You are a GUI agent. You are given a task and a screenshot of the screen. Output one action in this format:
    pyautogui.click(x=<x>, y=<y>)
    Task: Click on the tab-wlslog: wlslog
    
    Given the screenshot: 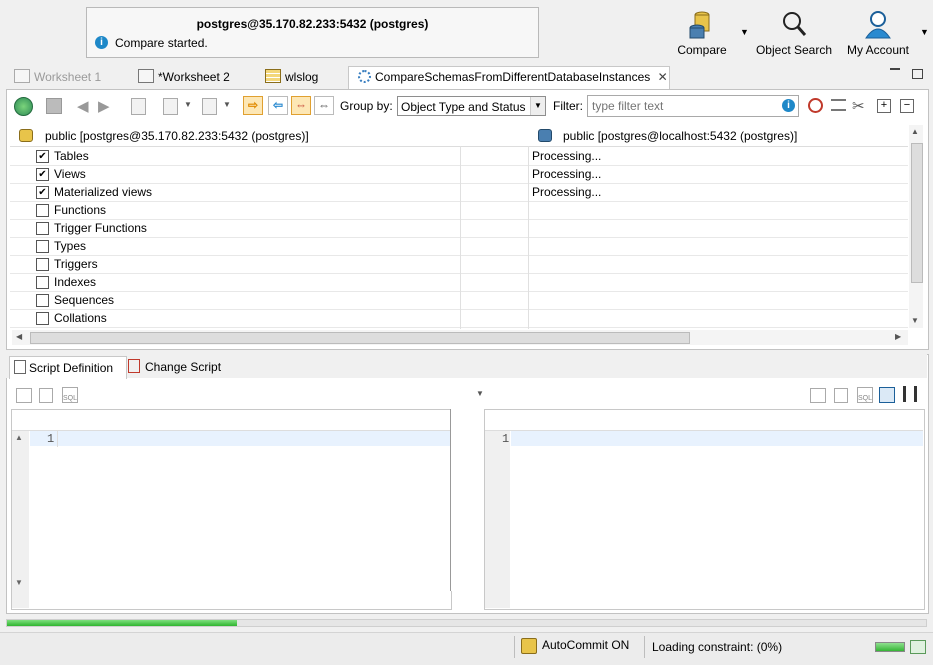 What is the action you would take?
    pyautogui.click(x=291, y=77)
    